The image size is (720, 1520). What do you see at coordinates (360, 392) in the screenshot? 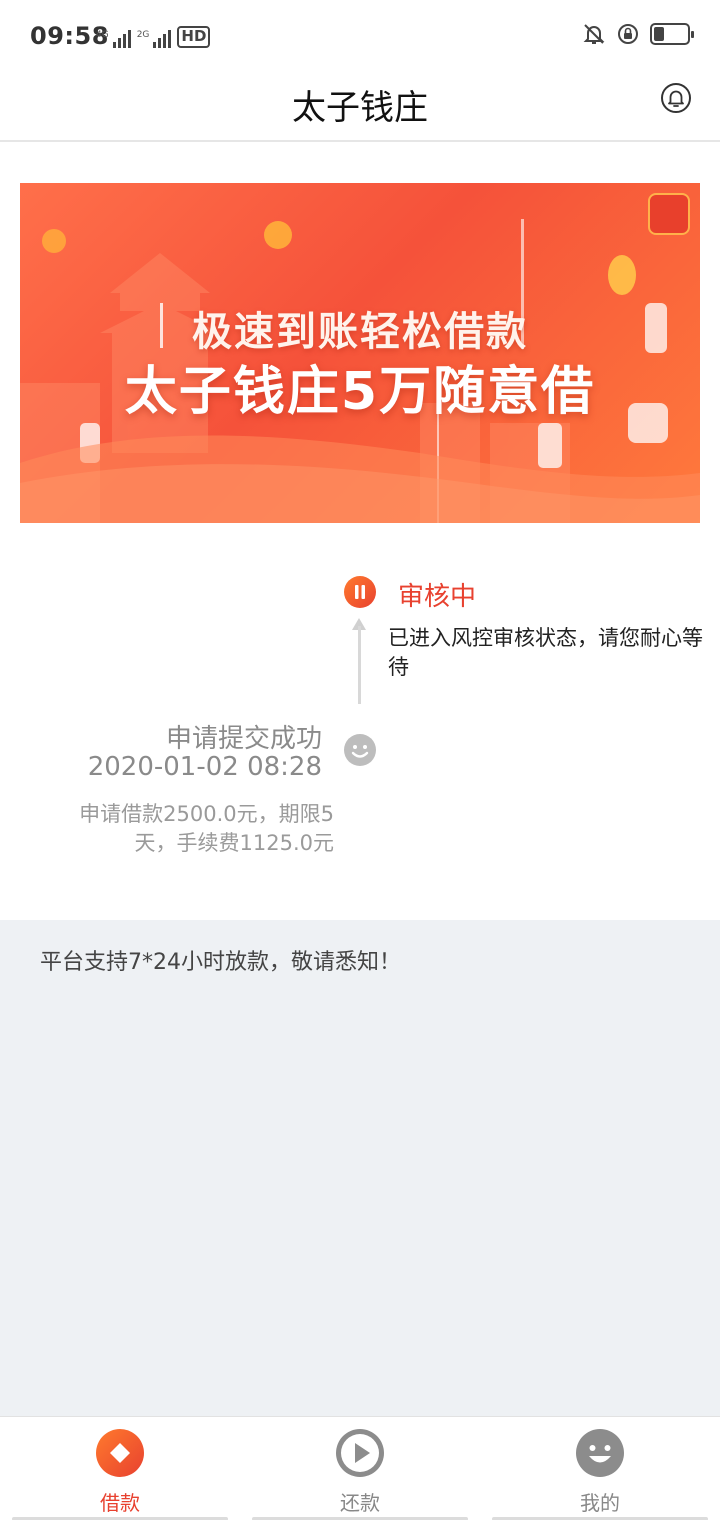
I see `banner-slogan: 太子钱庄5万随意借` at bounding box center [360, 392].